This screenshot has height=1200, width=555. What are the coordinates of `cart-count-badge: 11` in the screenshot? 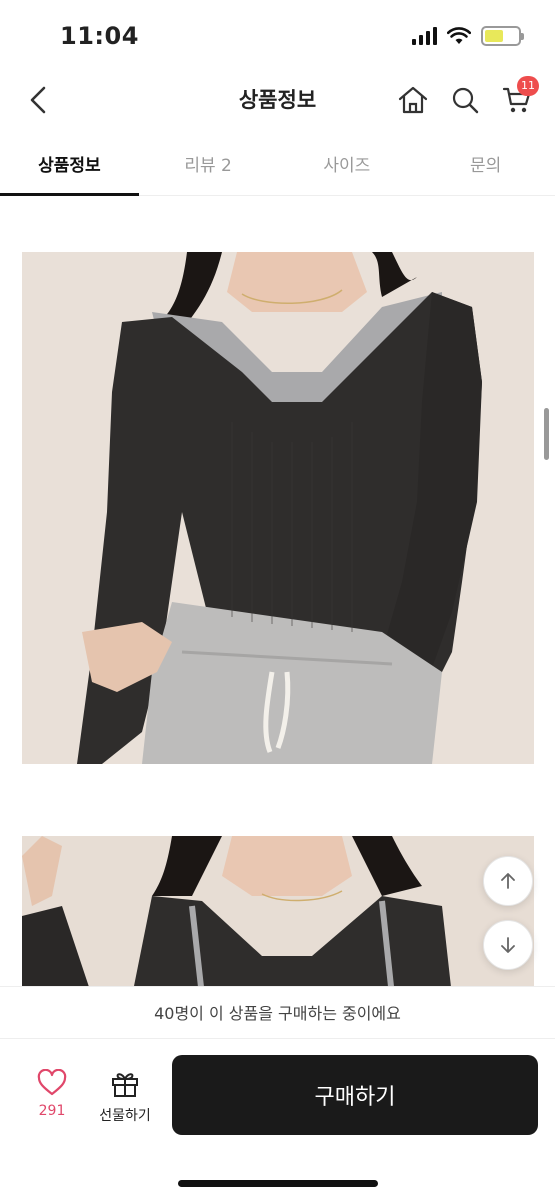 It's located at (528, 86).